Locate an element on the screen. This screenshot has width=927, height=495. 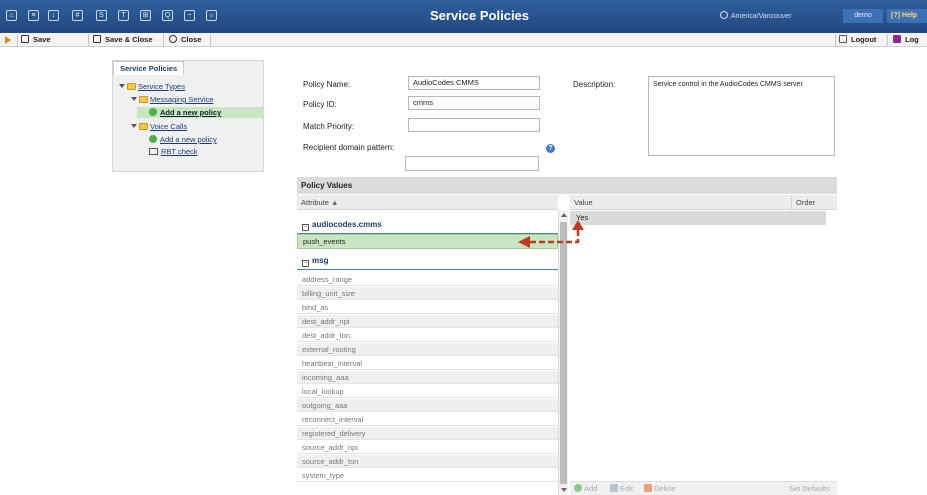
policy-name-label: Policy Name: is located at coordinates (327, 84).